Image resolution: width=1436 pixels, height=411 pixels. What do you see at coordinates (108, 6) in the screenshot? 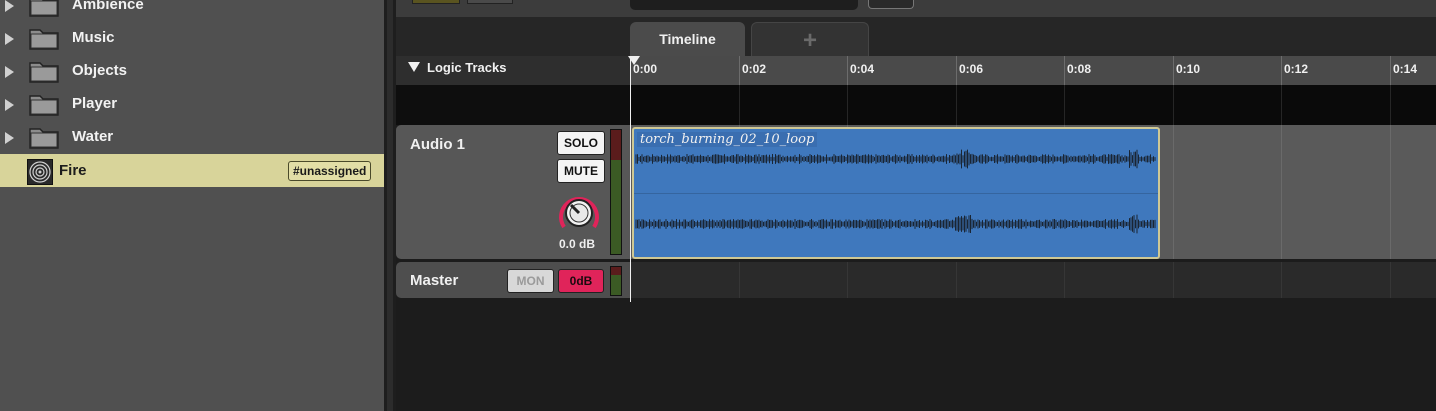
I see `tree-folder-label: Ambience` at bounding box center [108, 6].